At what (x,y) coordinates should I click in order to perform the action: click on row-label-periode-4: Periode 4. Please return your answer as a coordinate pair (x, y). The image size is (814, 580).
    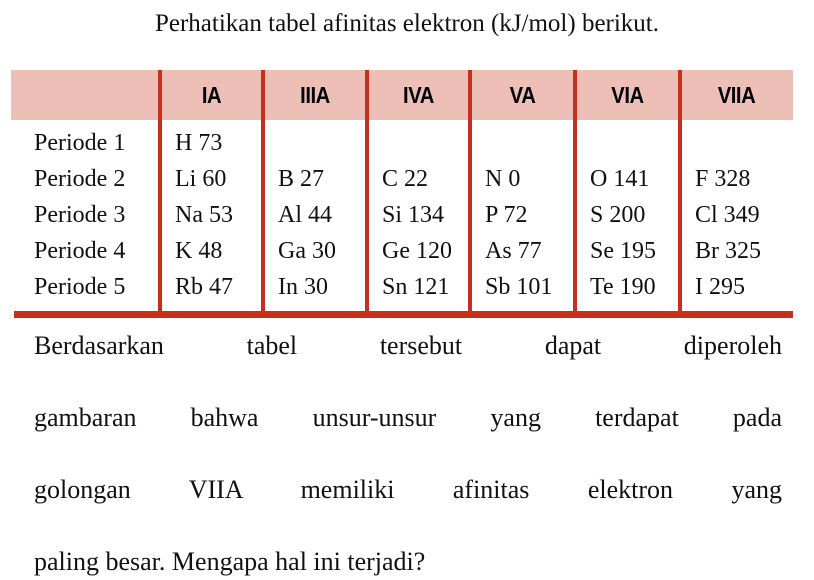
    Looking at the image, I should click on (80, 251).